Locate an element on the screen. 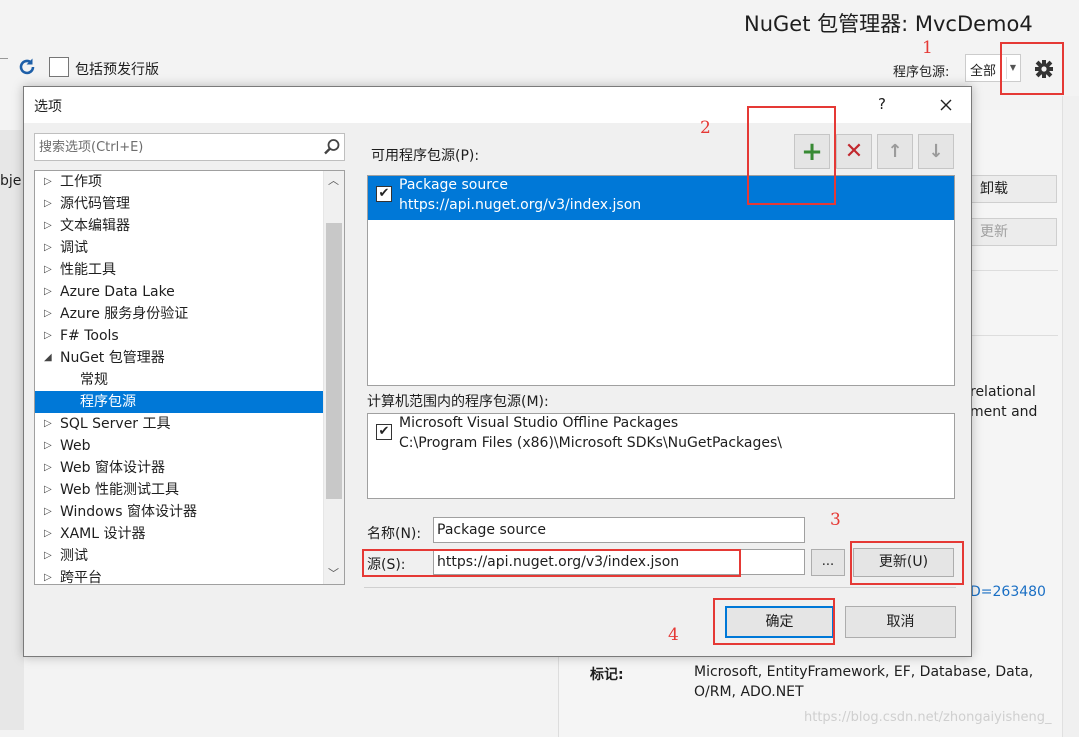 The height and width of the screenshot is (737, 1079). package-source-label: 程序包源: is located at coordinates (921, 72).